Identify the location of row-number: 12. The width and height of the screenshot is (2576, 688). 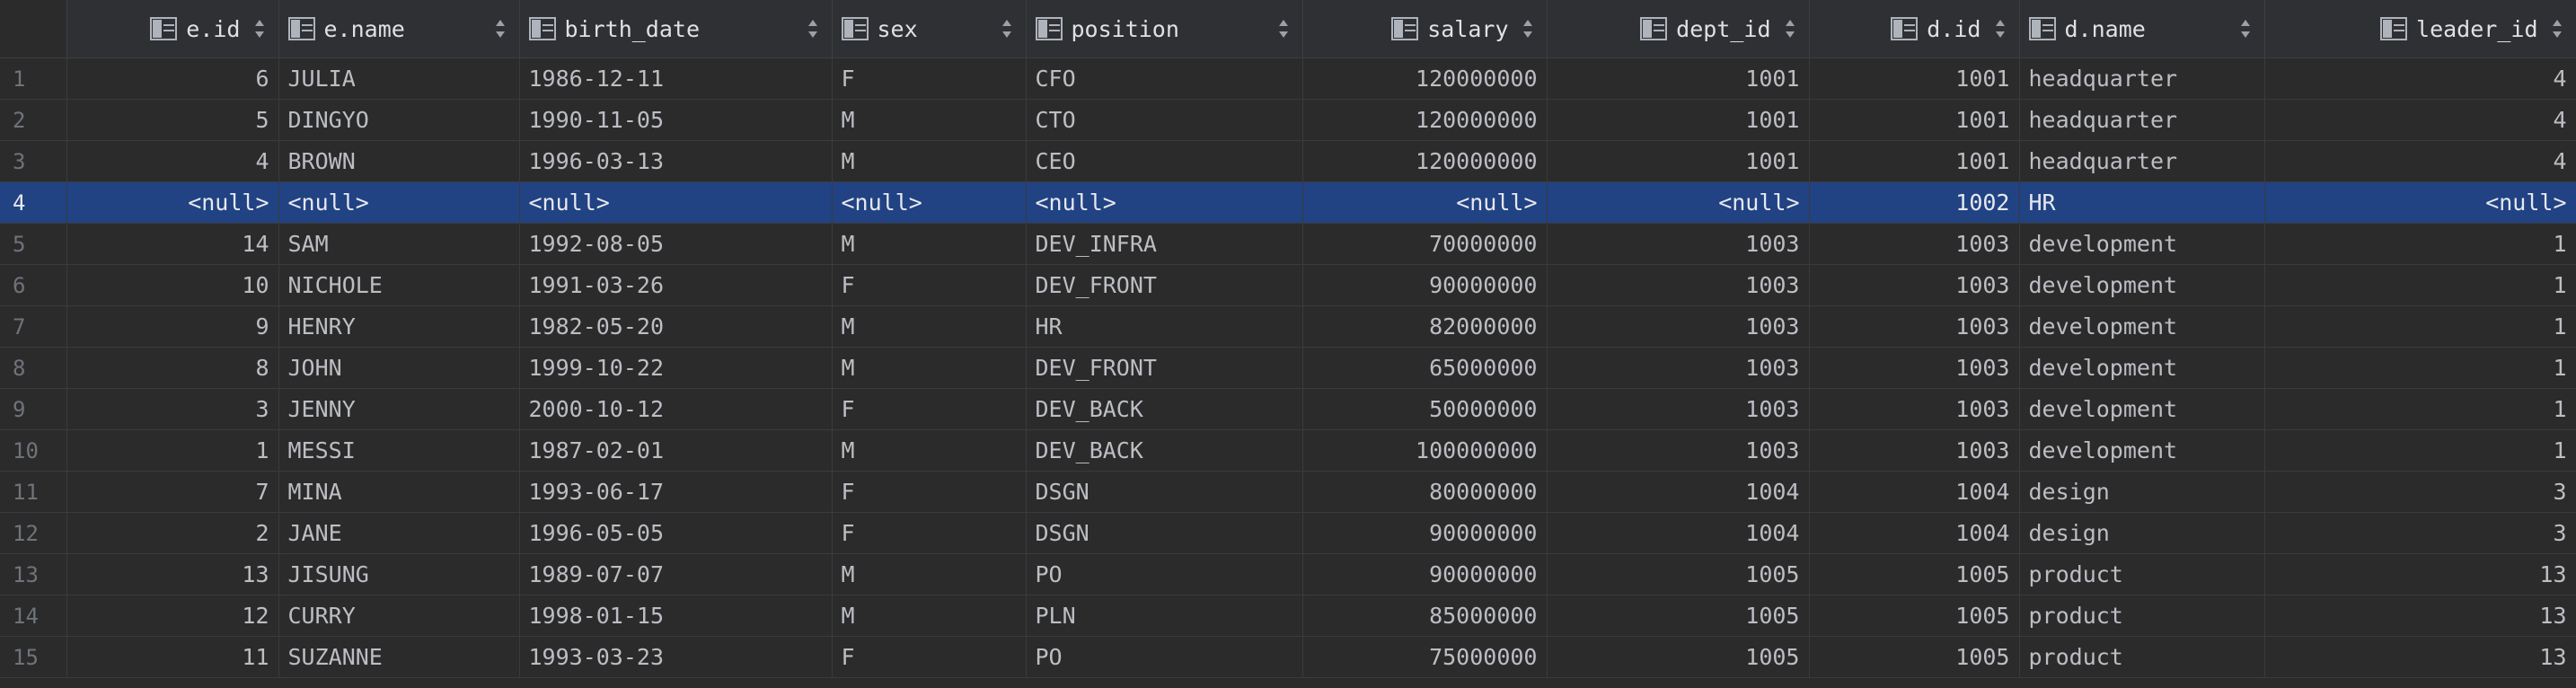
(33, 533).